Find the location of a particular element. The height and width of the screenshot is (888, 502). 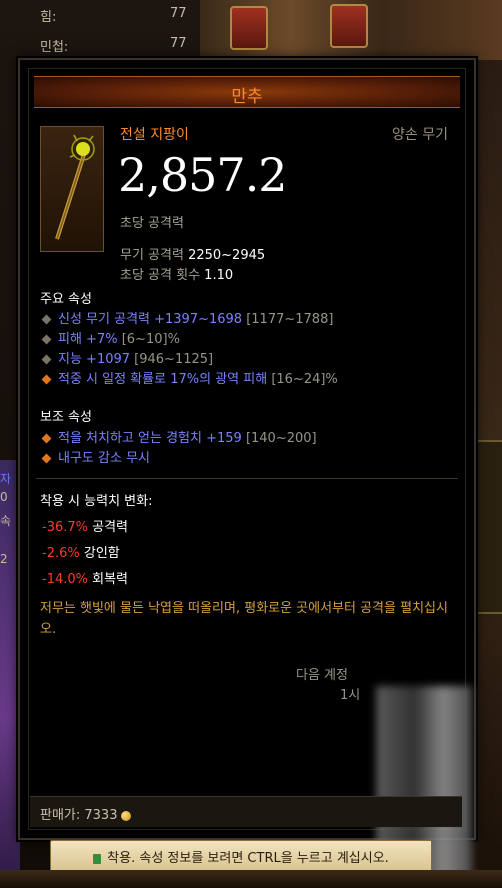

tooltip-header: 만추 is located at coordinates (247, 92).